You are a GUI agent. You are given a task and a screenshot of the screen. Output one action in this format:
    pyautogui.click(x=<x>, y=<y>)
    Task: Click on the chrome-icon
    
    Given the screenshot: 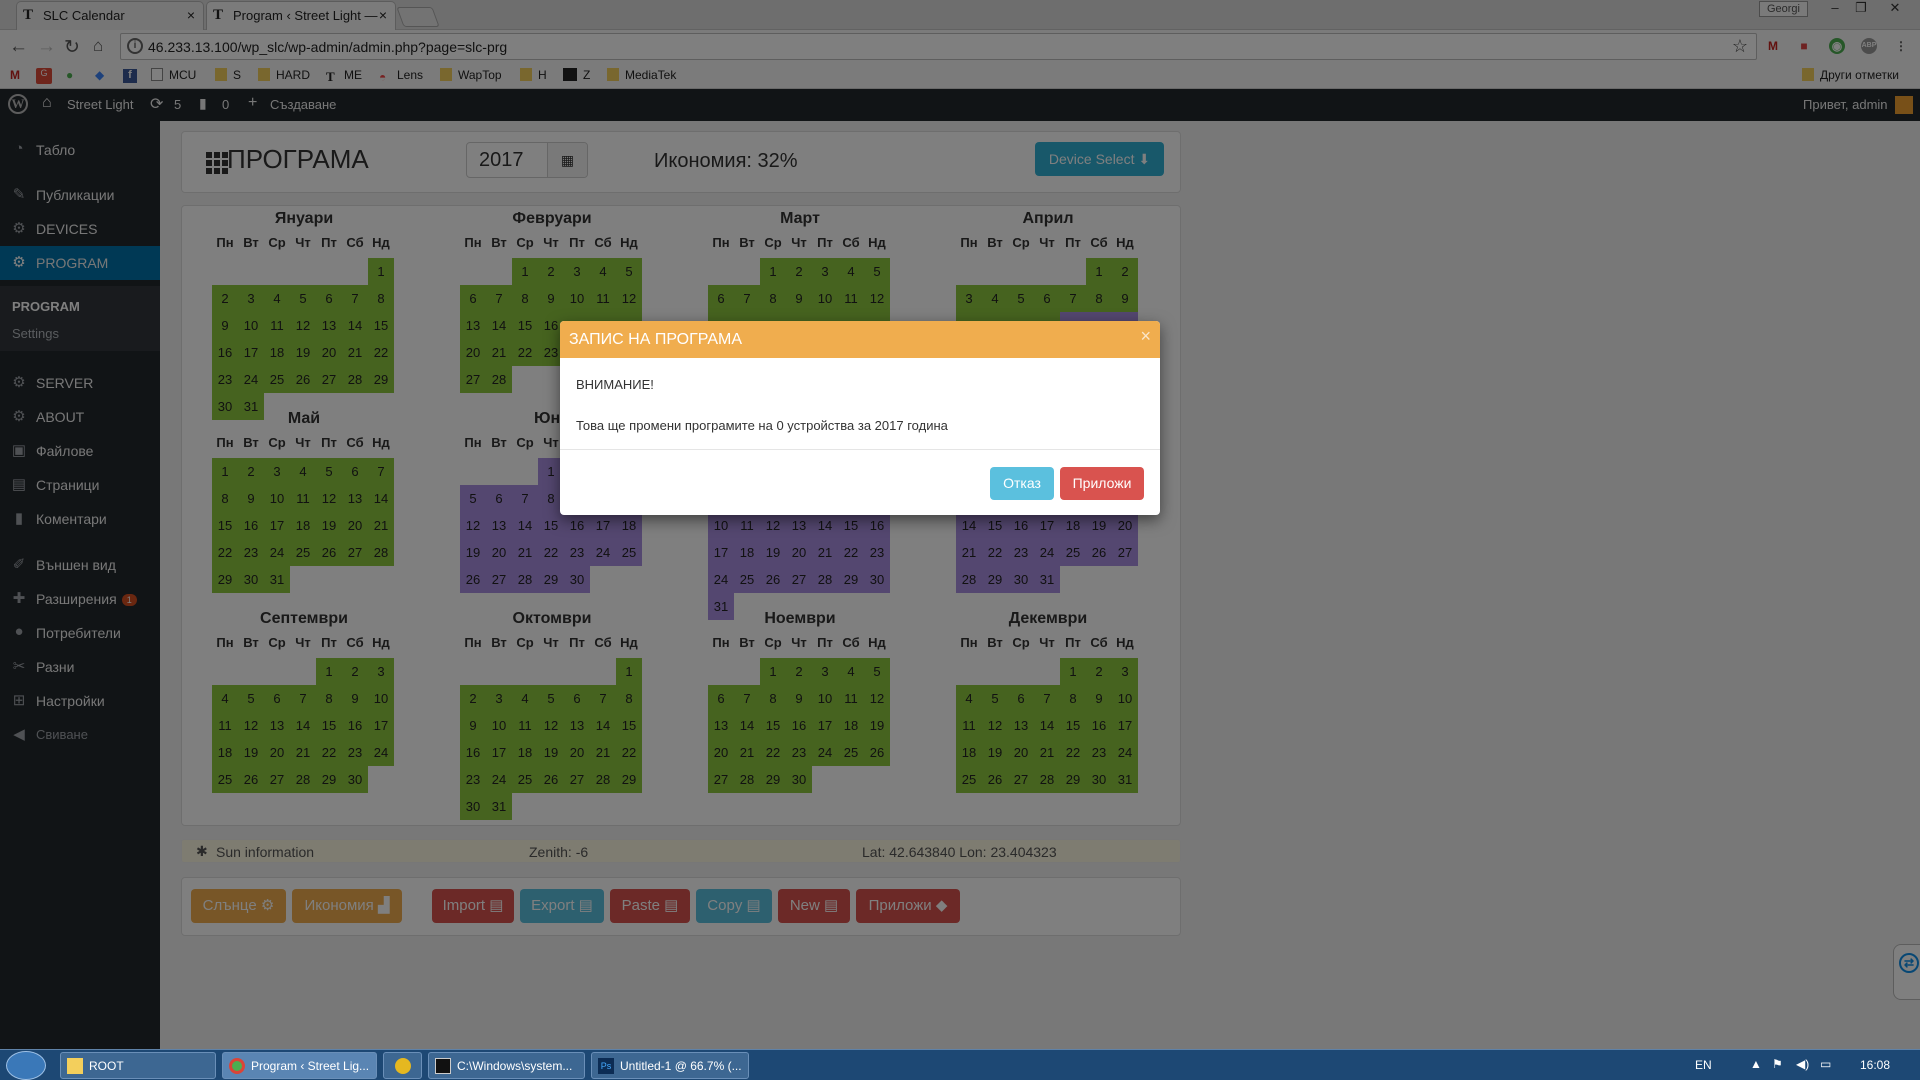 What is the action you would take?
    pyautogui.click(x=237, y=1066)
    